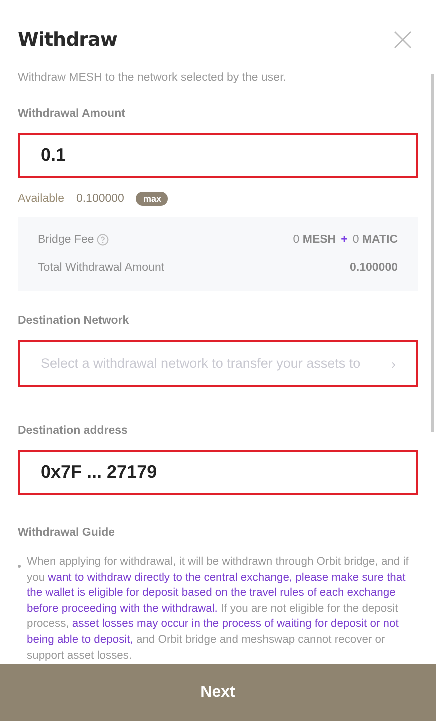 This screenshot has height=721, width=436. What do you see at coordinates (41, 199) in the screenshot?
I see `available-label: Available` at bounding box center [41, 199].